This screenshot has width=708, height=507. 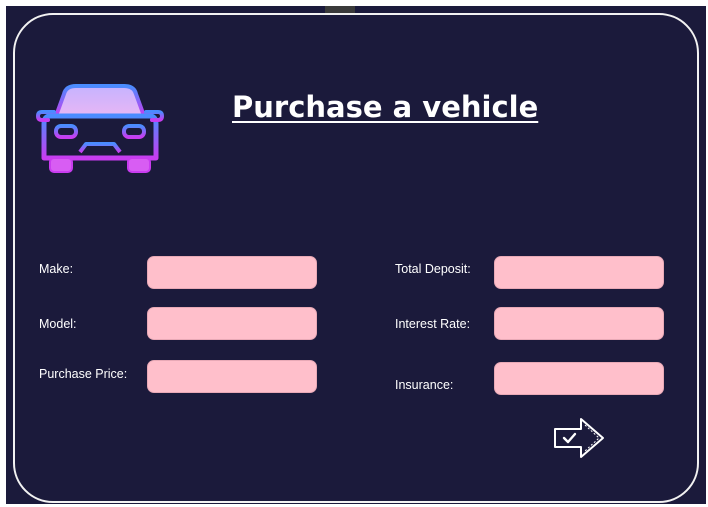 What do you see at coordinates (579, 323) in the screenshot?
I see `interest-rate-field` at bounding box center [579, 323].